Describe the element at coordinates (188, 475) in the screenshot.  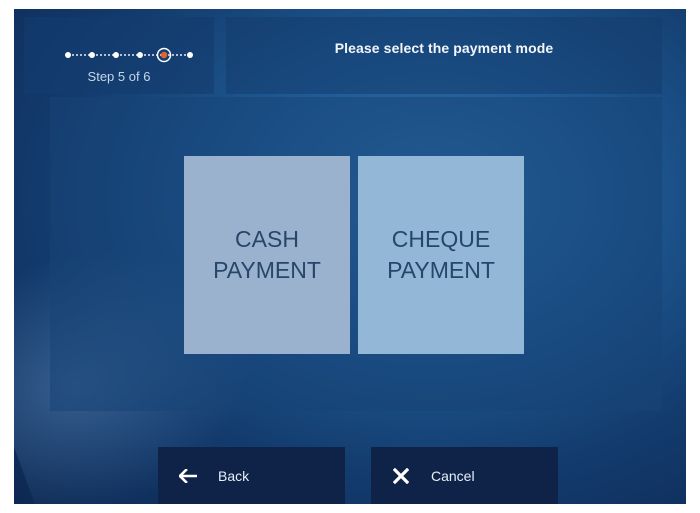
I see `arrow-left-icon` at that location.